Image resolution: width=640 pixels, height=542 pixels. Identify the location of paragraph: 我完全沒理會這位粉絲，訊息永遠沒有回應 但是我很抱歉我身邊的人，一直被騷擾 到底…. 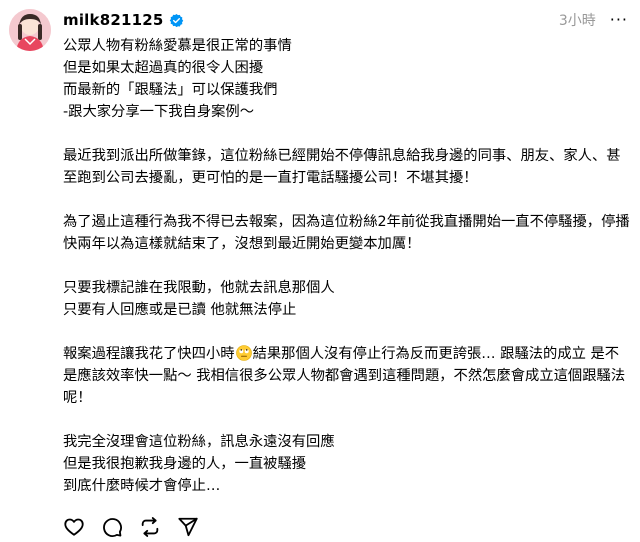
(348, 464).